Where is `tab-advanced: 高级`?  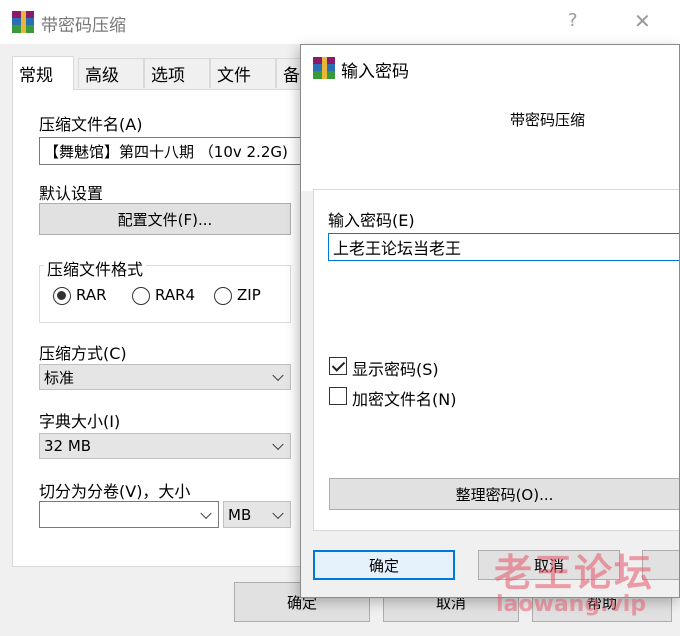 tab-advanced: 高级 is located at coordinates (111, 73).